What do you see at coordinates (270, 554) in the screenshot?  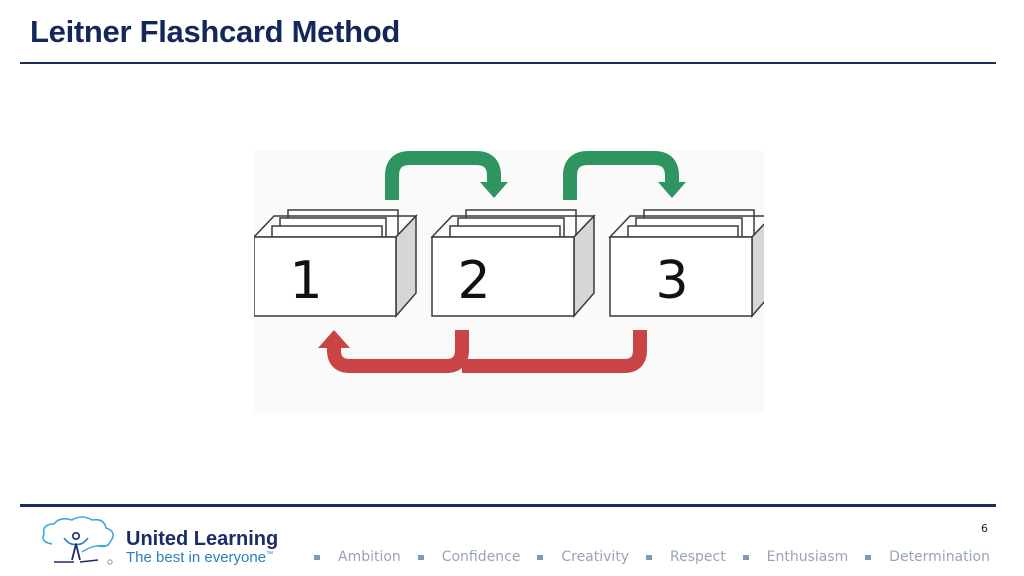 I see `trademark-mark: ™` at bounding box center [270, 554].